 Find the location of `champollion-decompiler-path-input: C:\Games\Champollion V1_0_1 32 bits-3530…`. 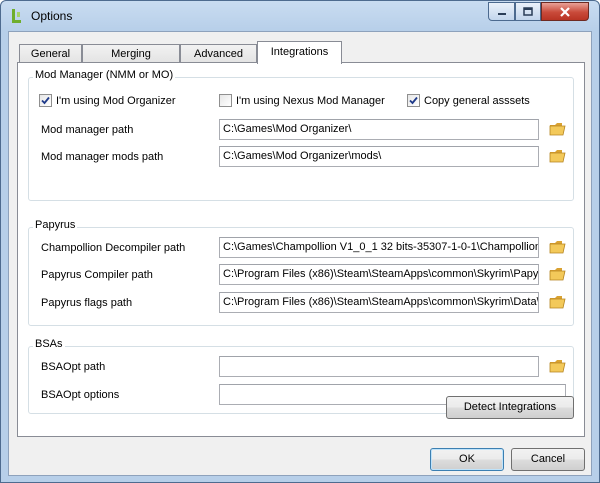

champollion-decompiler-path-input: C:\Games\Champollion V1_0_1 32 bits-3530… is located at coordinates (379, 247).